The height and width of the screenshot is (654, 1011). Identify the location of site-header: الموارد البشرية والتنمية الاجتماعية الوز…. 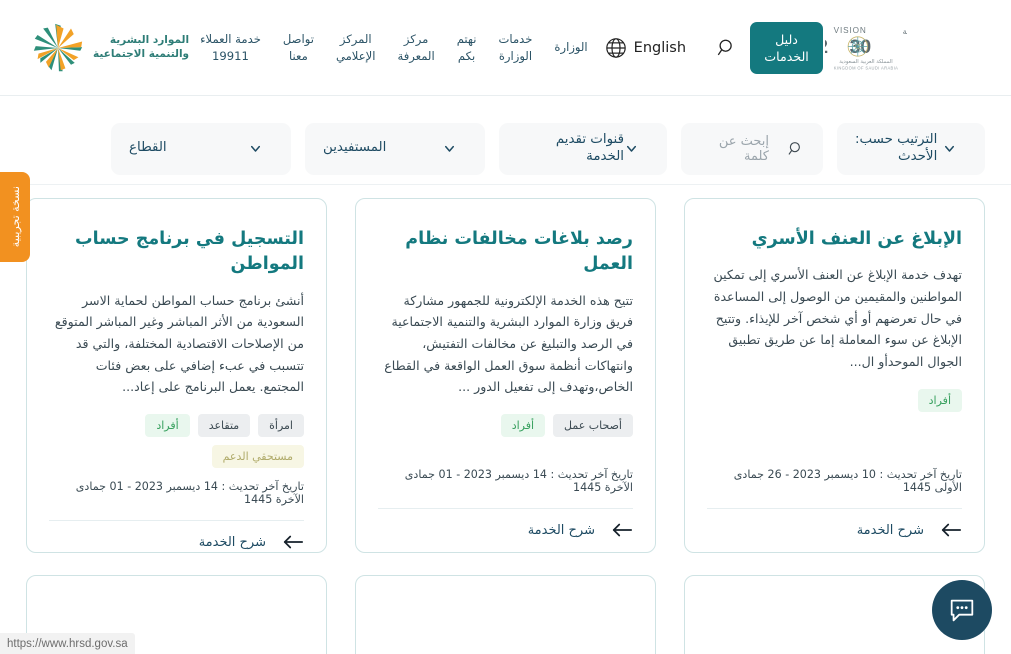
(505, 48).